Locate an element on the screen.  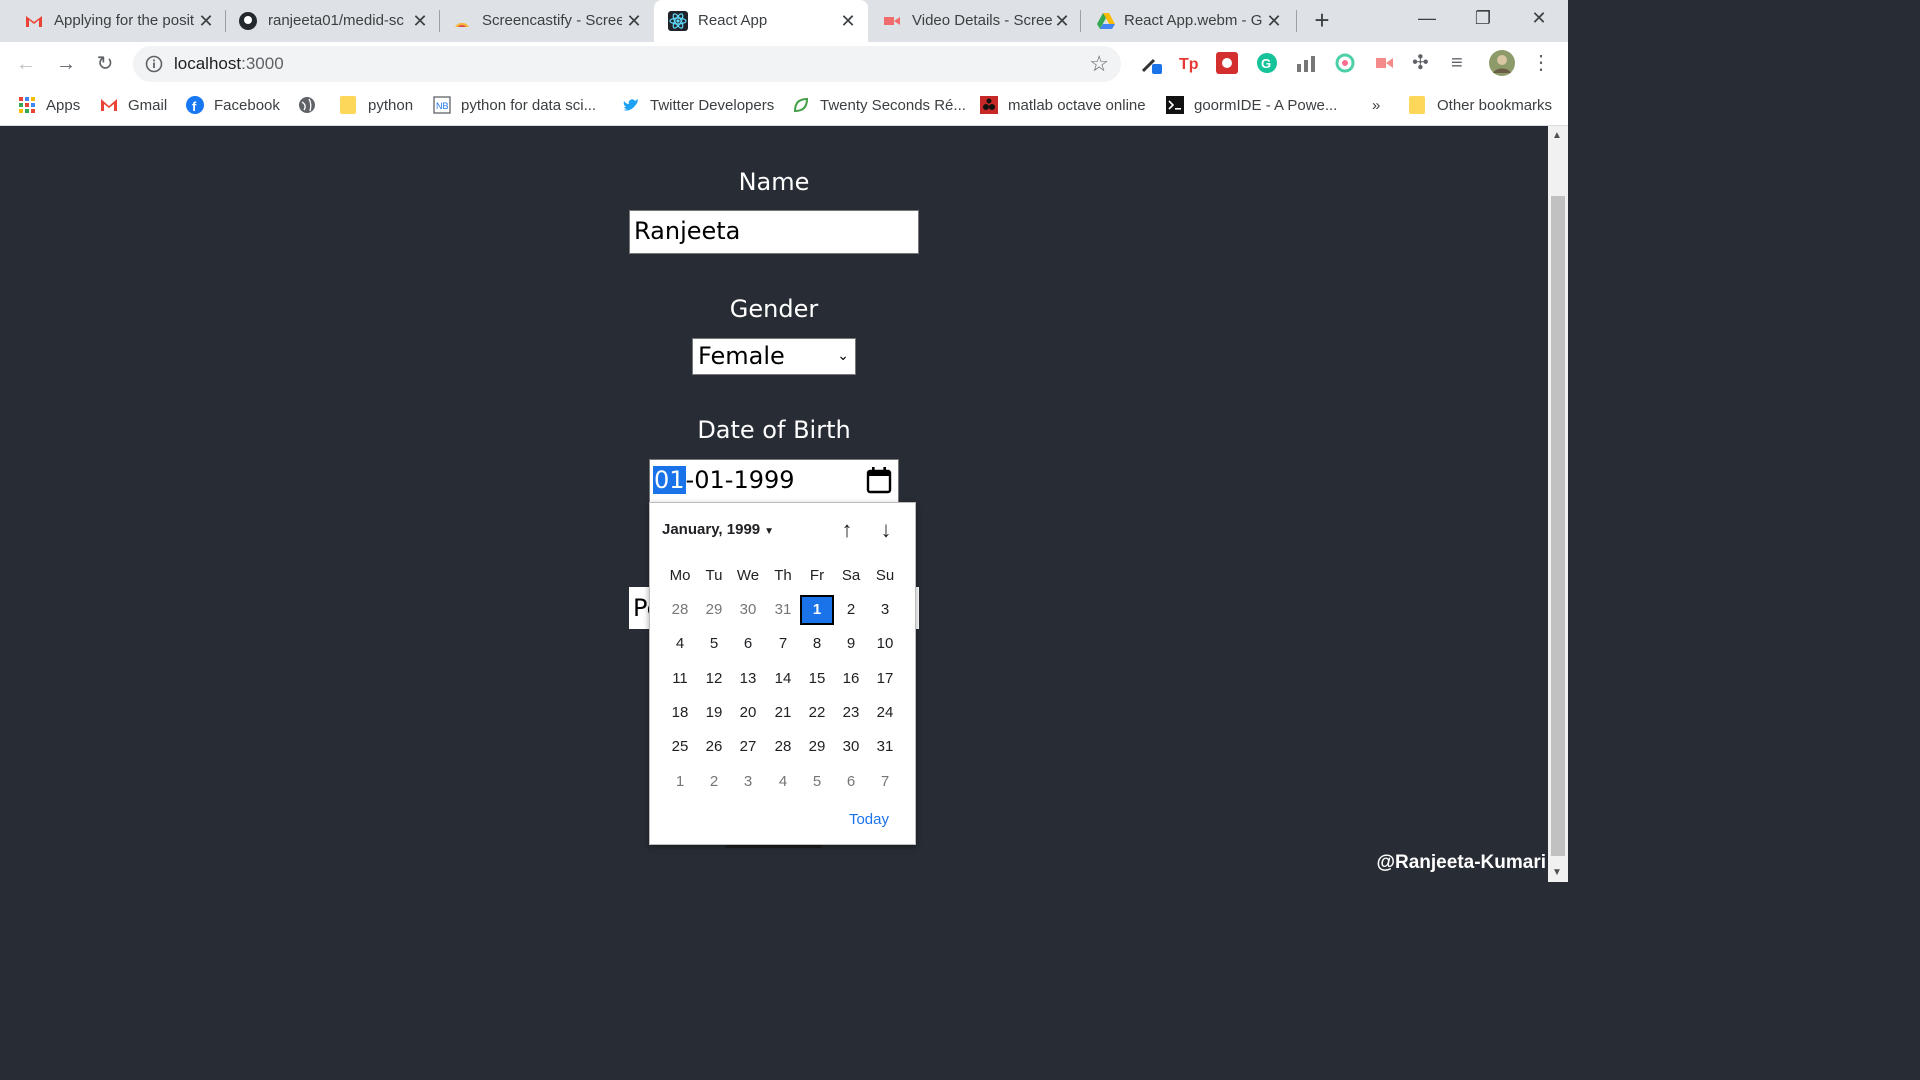
back-button: ← is located at coordinates (26, 64).